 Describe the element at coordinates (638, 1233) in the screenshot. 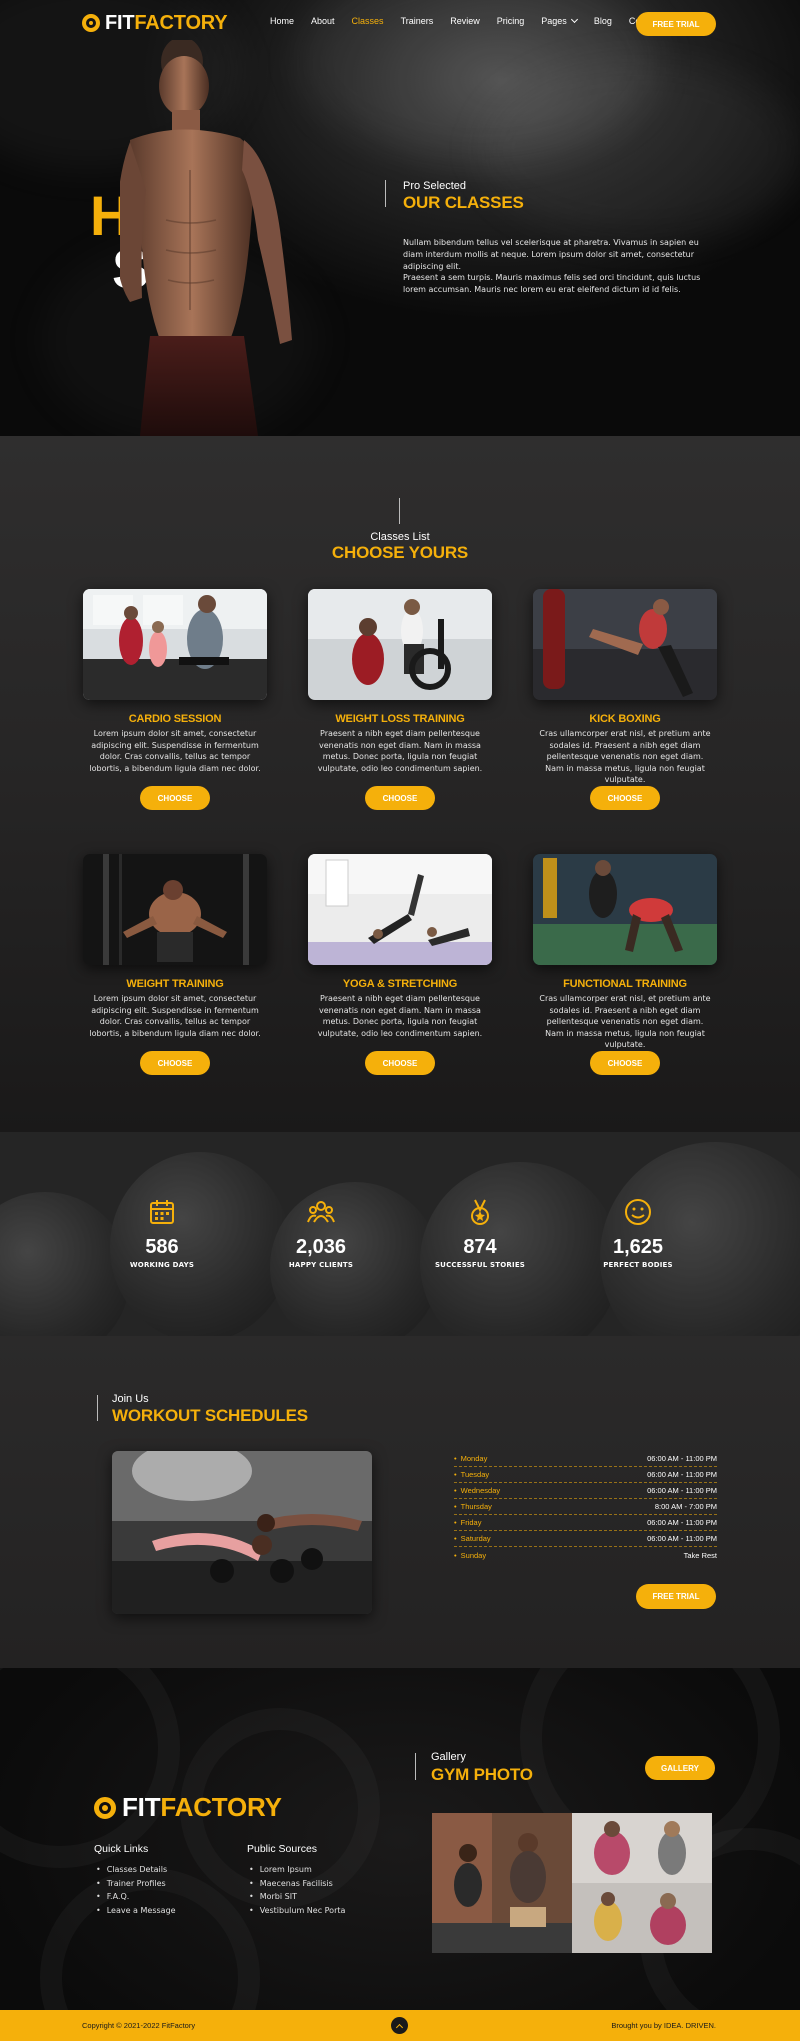

I see `stat-item: 1,625 PERFECT BODIES` at that location.